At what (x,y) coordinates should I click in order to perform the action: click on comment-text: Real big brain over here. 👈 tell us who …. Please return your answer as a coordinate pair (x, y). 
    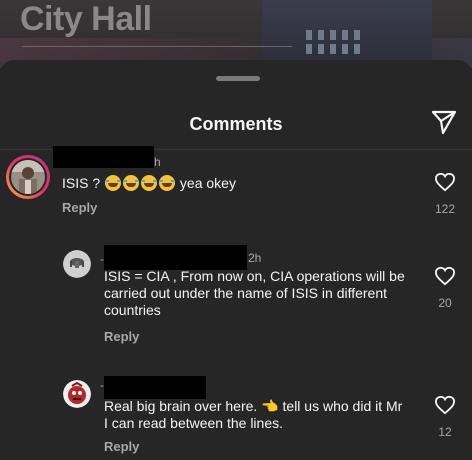
    Looking at the image, I should click on (253, 414).